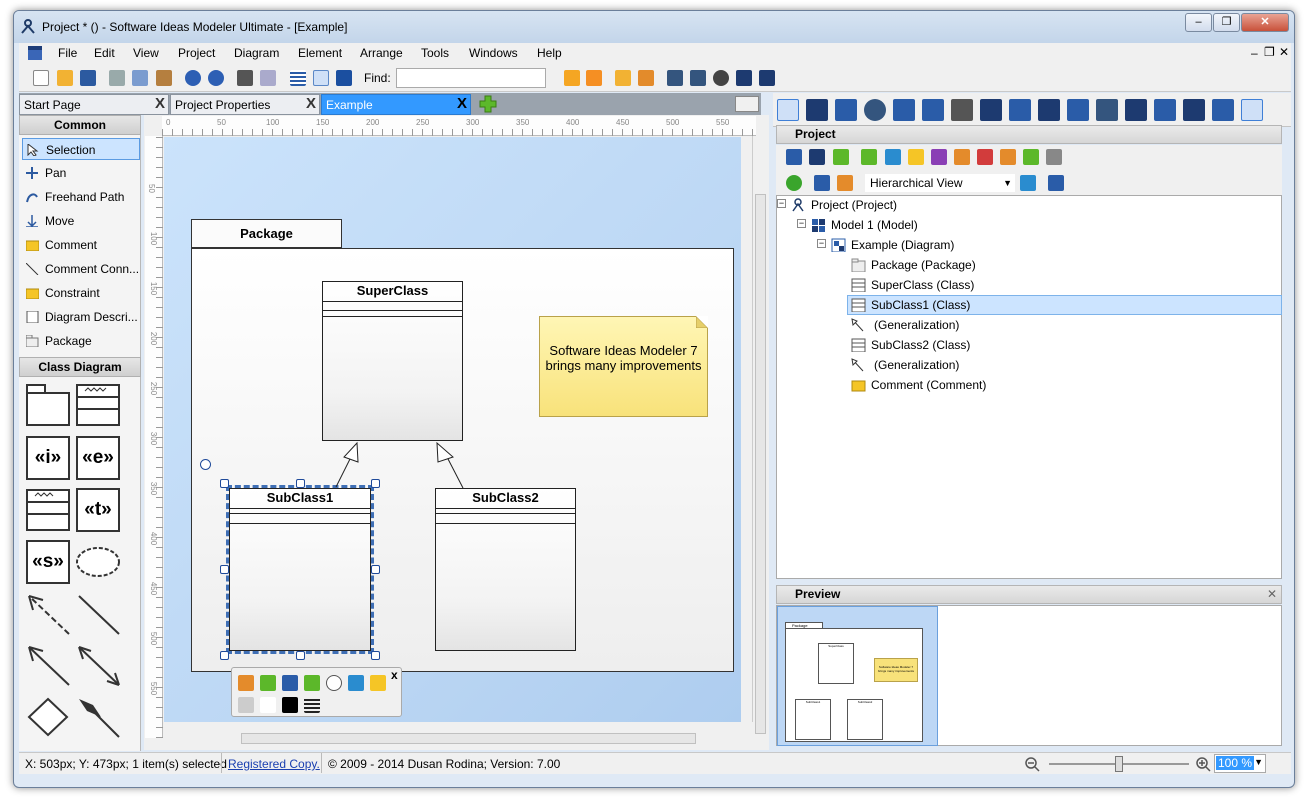 The height and width of the screenshot is (801, 1311). What do you see at coordinates (912, 285) in the screenshot?
I see `tree-item-superclass: SuperClass (Class)` at bounding box center [912, 285].